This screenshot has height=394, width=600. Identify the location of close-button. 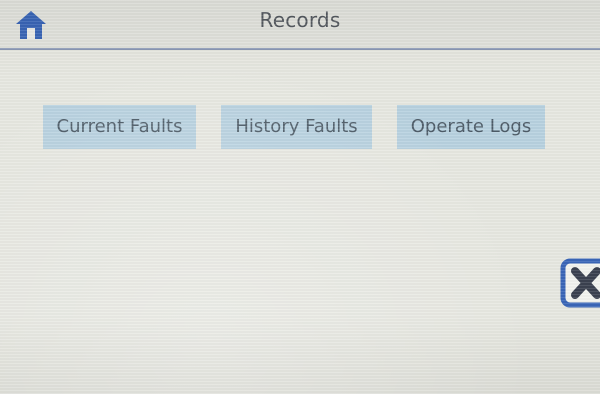
(580, 283).